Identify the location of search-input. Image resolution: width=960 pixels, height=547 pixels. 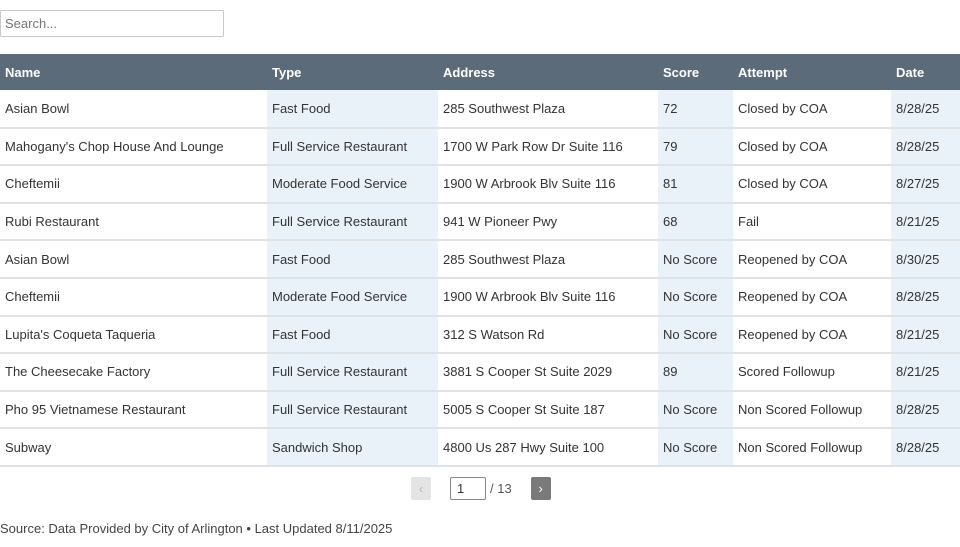
(112, 23).